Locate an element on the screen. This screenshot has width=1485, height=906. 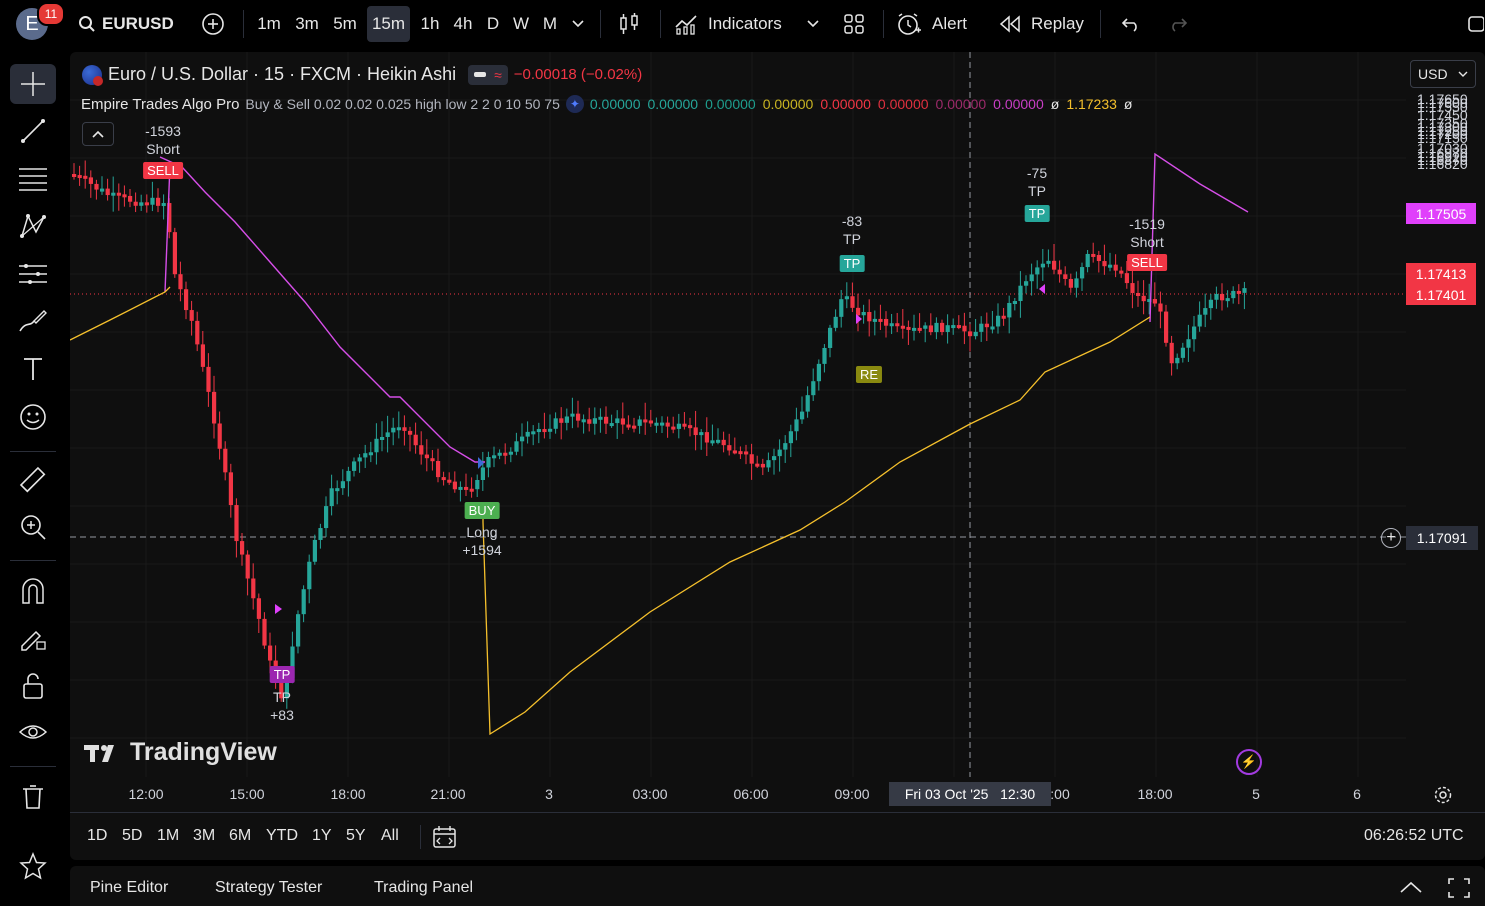
range-5y: 5Y is located at coordinates (356, 836).